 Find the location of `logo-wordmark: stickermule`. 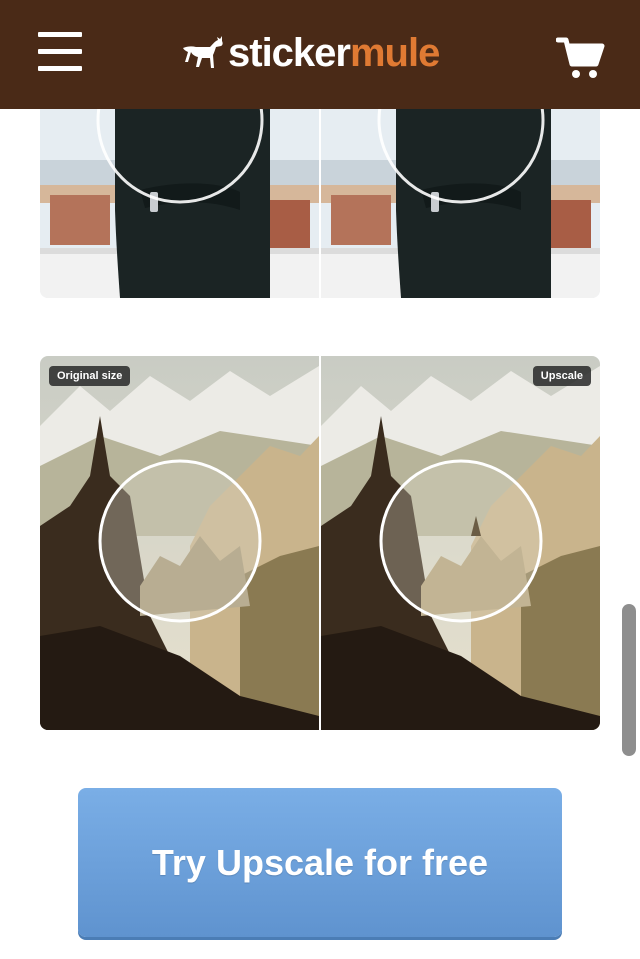

logo-wordmark: stickermule is located at coordinates (334, 53).